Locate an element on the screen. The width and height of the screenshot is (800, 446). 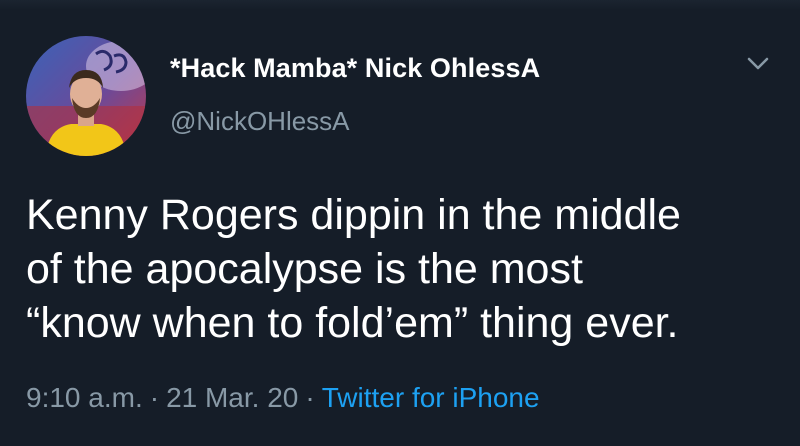
author-handle: @NickOHlessA is located at coordinates (260, 121).